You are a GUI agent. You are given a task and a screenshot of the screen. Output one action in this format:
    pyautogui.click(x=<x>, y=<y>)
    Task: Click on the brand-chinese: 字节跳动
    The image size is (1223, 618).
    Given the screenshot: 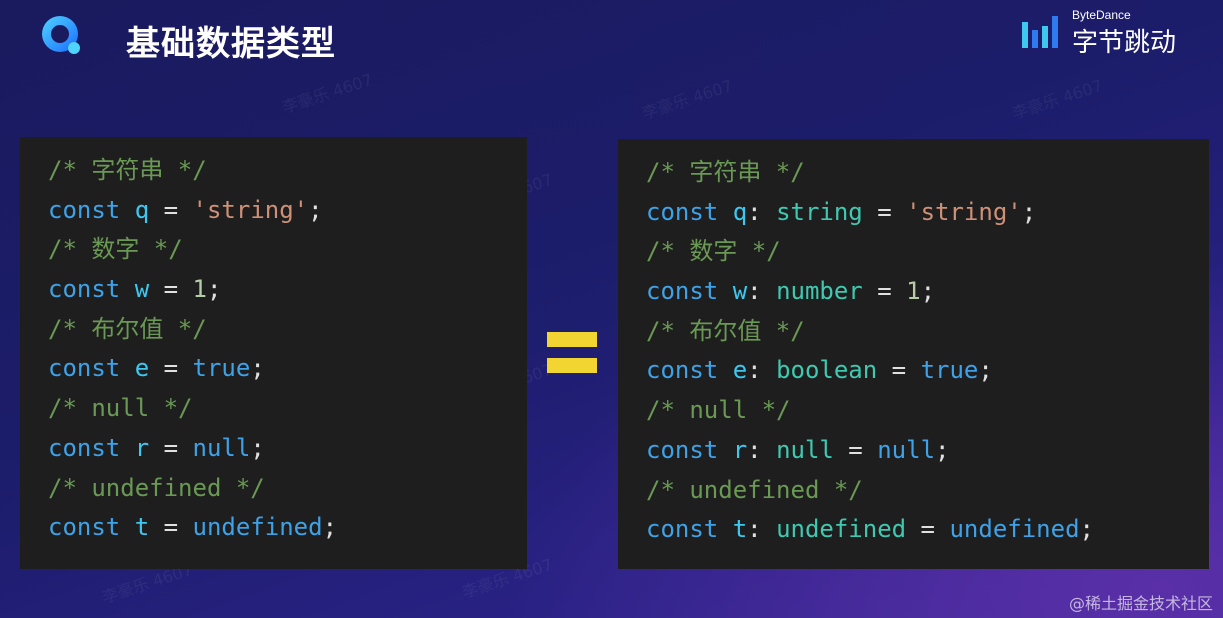 What is the action you would take?
    pyautogui.click(x=1124, y=43)
    